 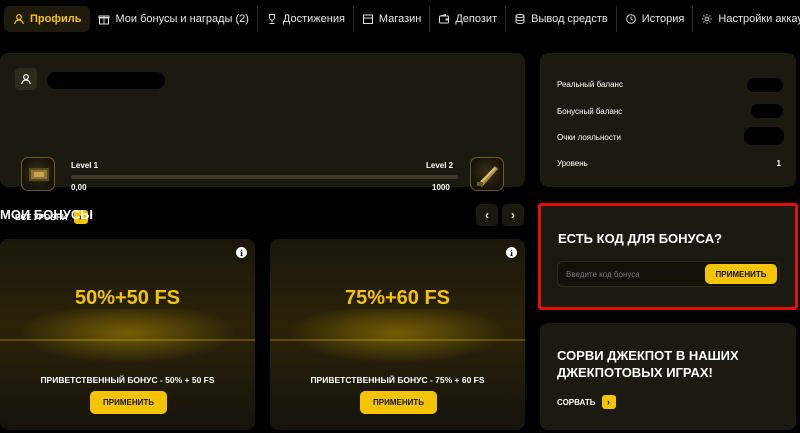 I want to click on next-level-points: 1000, so click(x=441, y=187).